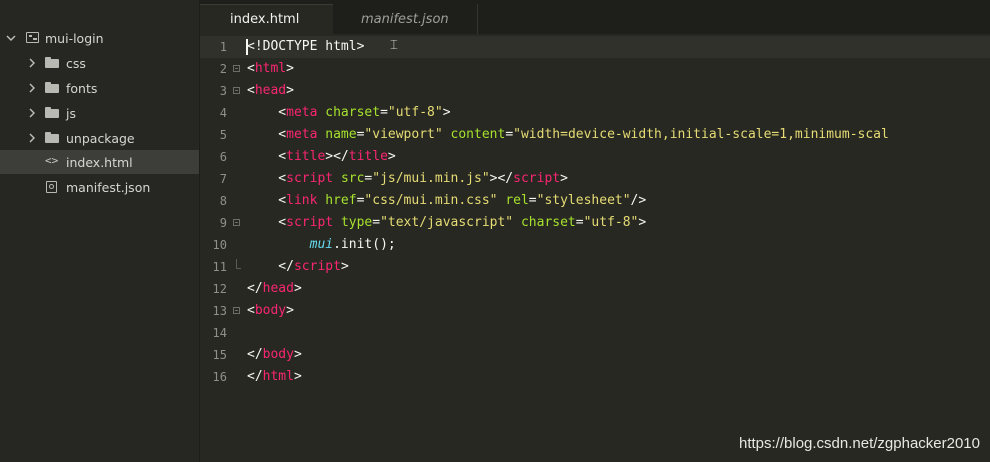 This screenshot has height=462, width=990. What do you see at coordinates (595, 377) in the screenshot?
I see `code-line: 16 </html>` at bounding box center [595, 377].